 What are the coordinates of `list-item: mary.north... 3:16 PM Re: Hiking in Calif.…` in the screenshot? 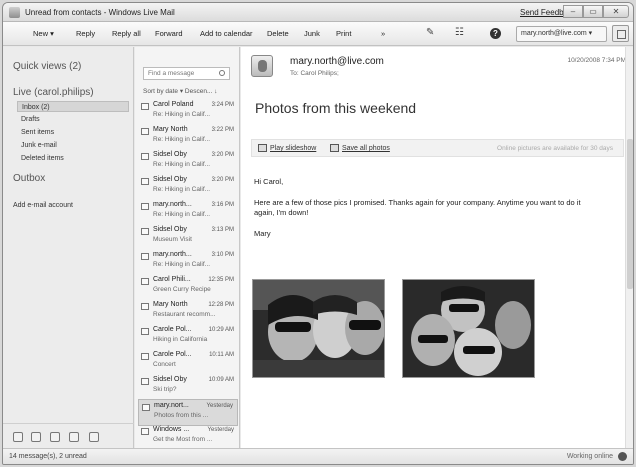 It's located at (188, 212).